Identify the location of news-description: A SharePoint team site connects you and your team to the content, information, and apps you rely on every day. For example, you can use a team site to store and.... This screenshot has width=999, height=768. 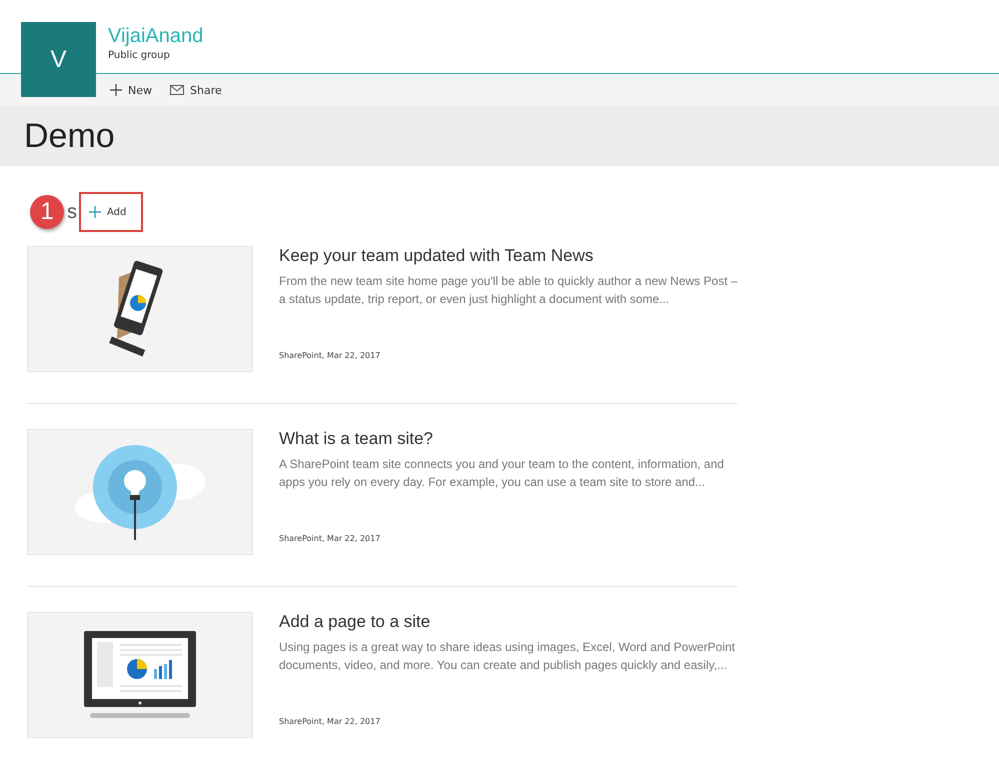
(502, 473).